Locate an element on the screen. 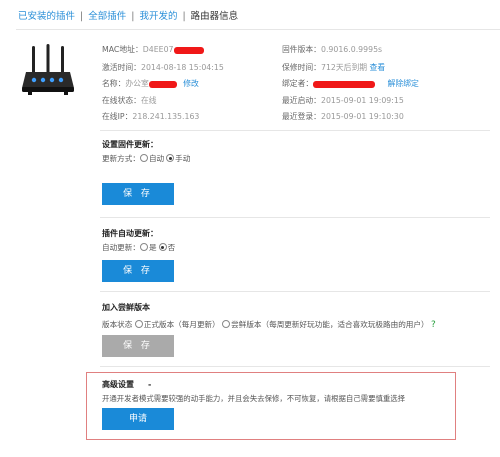 The width and height of the screenshot is (500, 457). last-start-row: 最近启动：2015-09-01 19:09:15 is located at coordinates (343, 100).